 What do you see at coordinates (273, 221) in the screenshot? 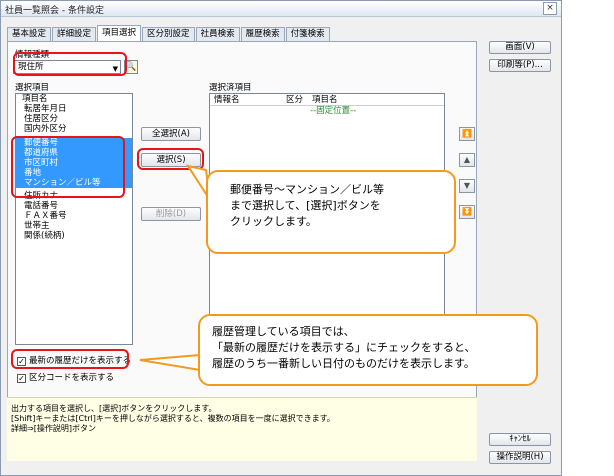
I see `callout-line: クリックします。` at bounding box center [273, 221].